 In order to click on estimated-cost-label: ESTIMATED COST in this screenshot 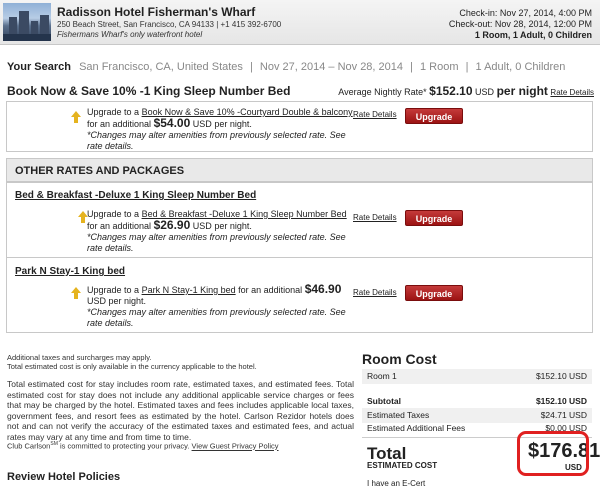, I will do `click(402, 465)`.